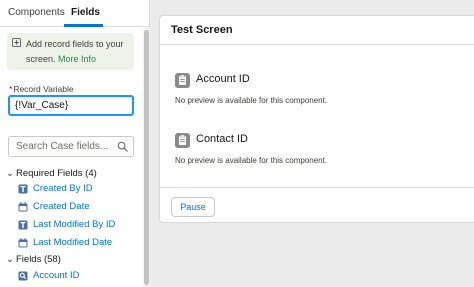 The height and width of the screenshot is (287, 474). I want to click on tab-components: Components, so click(36, 12).